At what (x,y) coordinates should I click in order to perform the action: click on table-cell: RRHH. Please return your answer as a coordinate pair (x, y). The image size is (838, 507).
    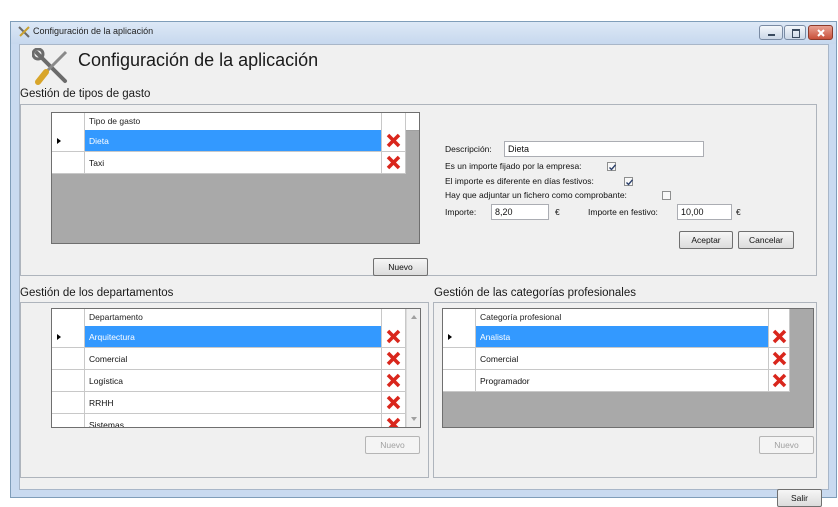
    Looking at the image, I should click on (233, 403).